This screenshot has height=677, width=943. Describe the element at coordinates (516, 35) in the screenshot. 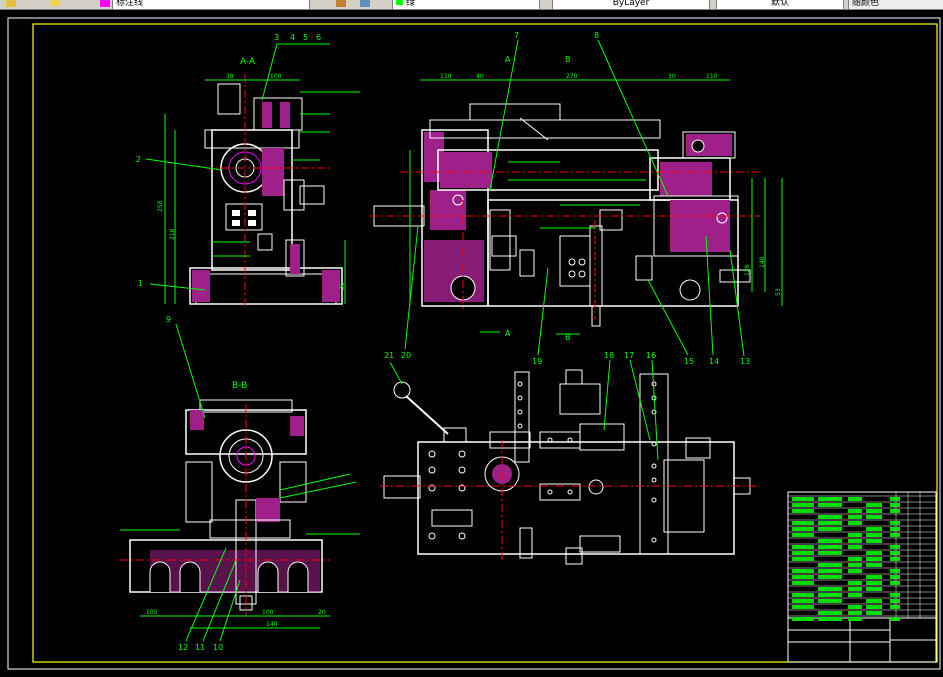

I see `callout-7: 7` at that location.